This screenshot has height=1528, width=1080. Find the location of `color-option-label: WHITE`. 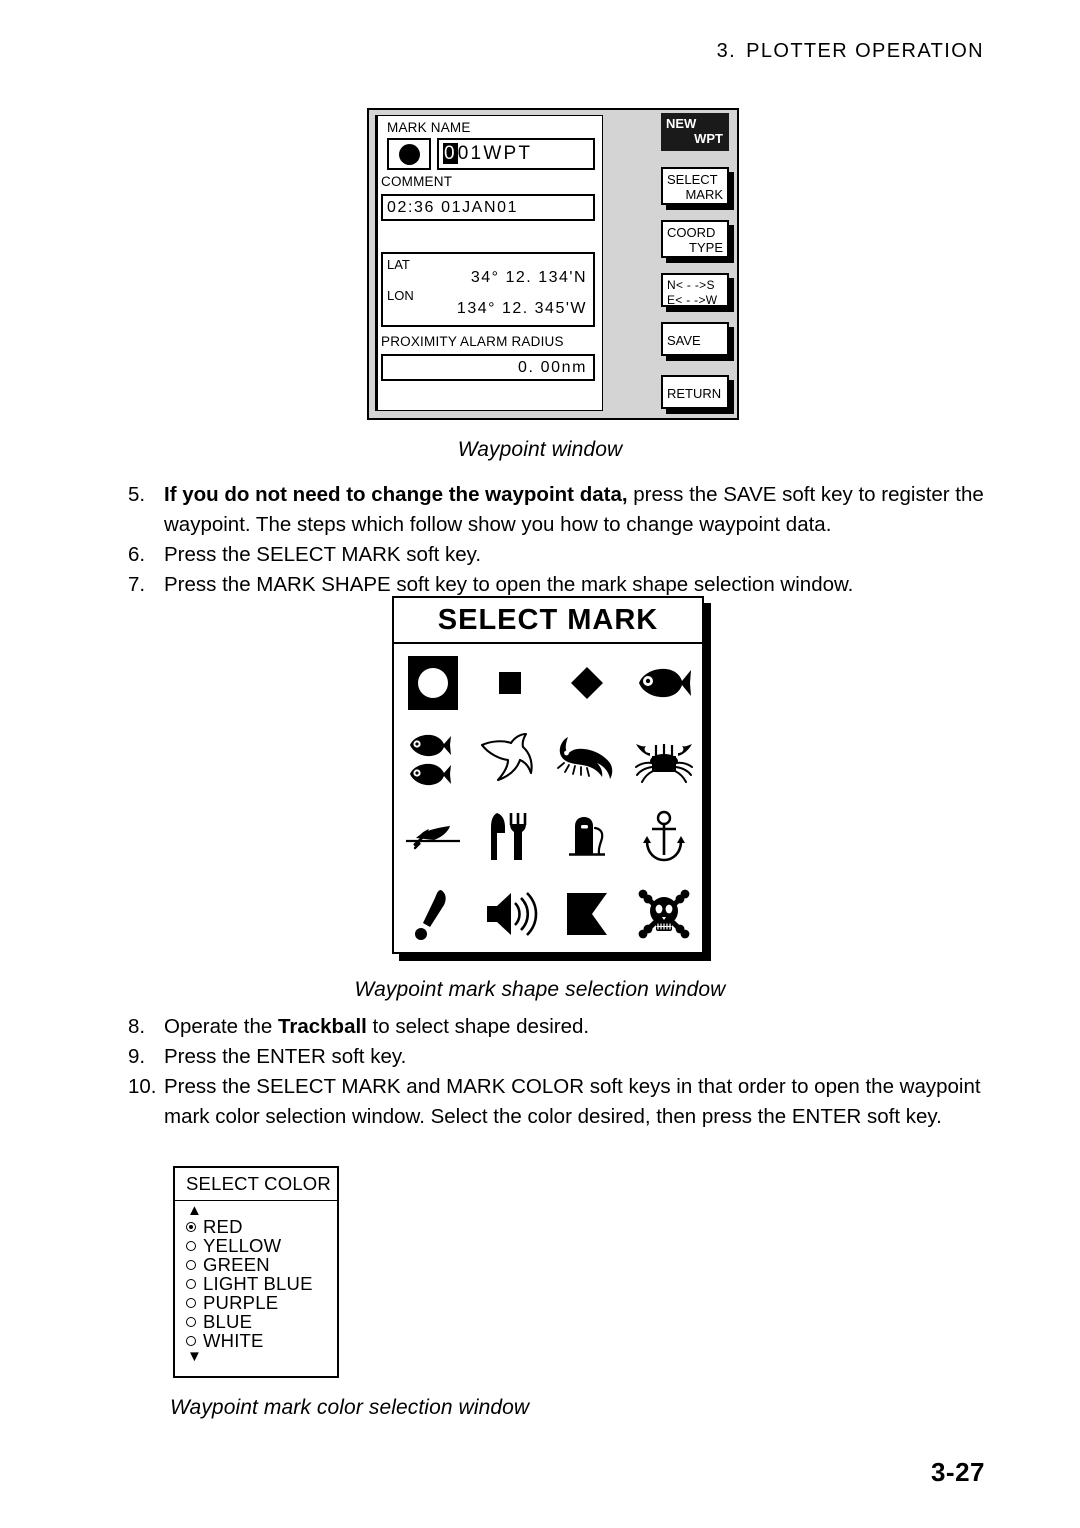

color-option-label: WHITE is located at coordinates (233, 1340).